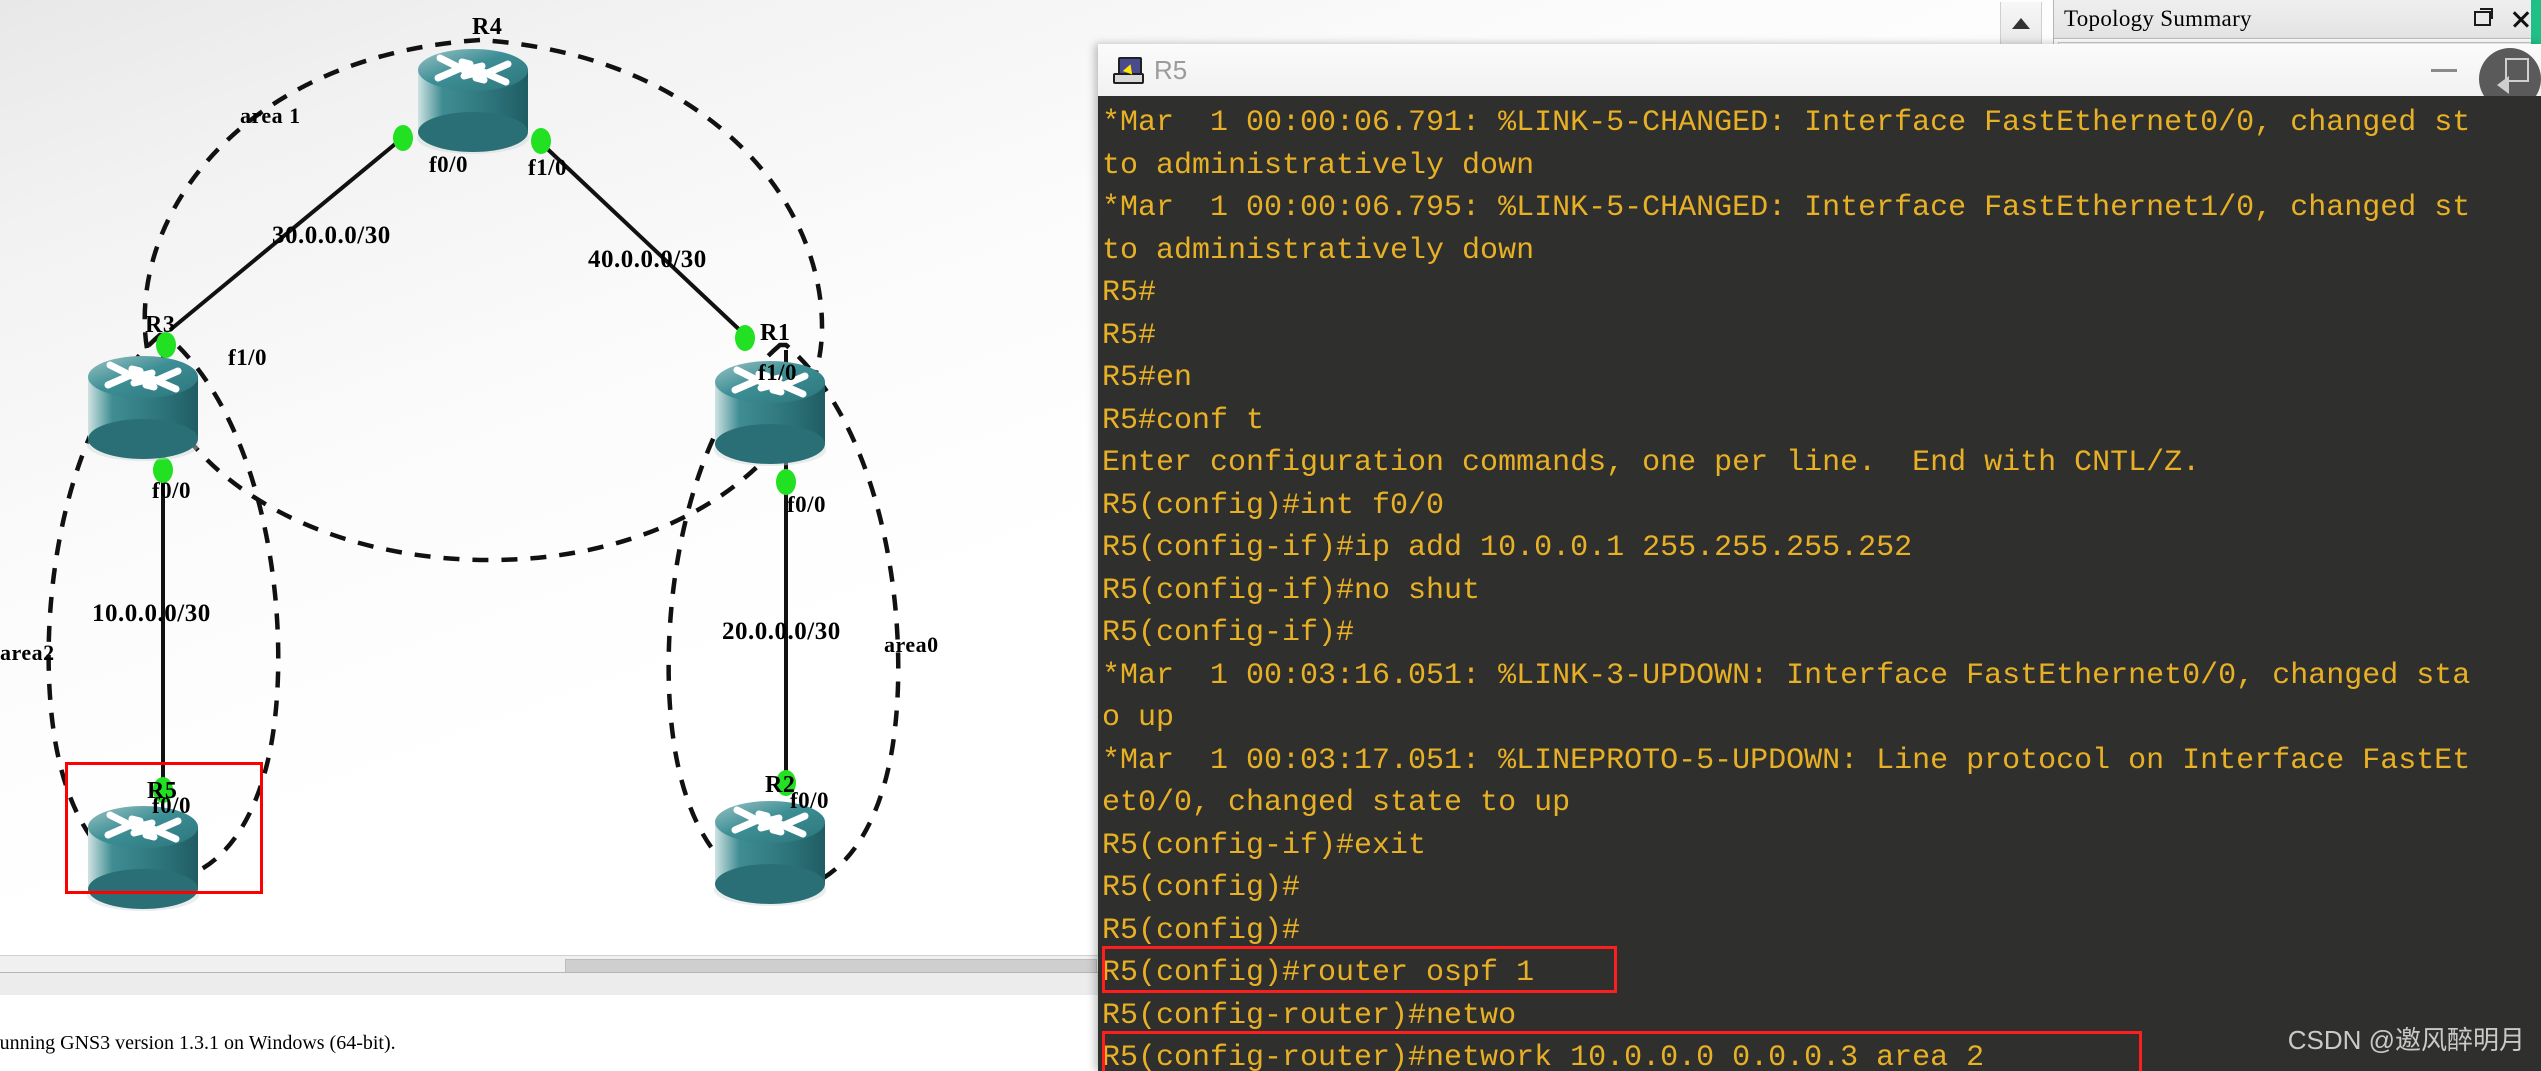 Image resolution: width=2541 pixels, height=1071 pixels. I want to click on minimize-icon, so click(2444, 70).